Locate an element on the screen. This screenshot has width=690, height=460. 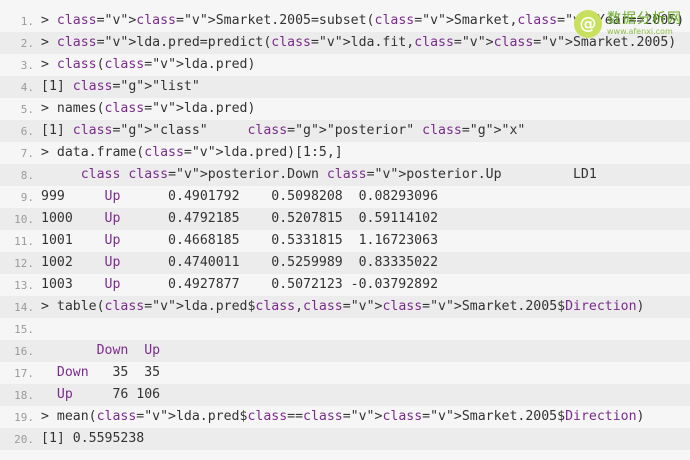
line-number: 1. is located at coordinates (27, 21).